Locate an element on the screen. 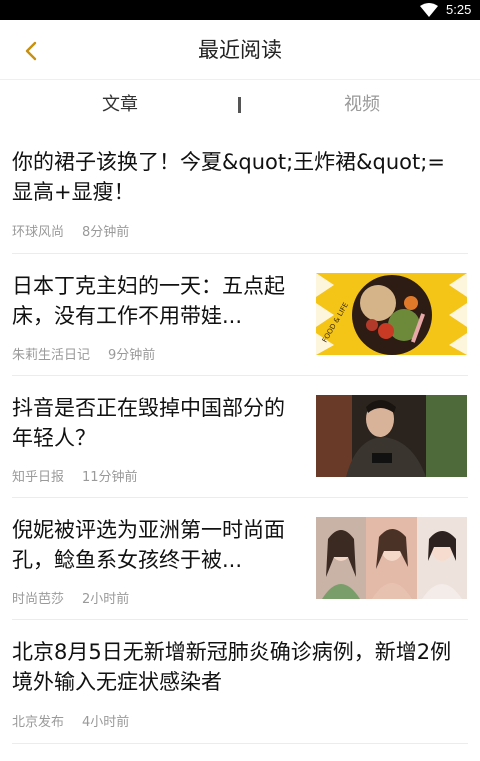 Image resolution: width=480 pixels, height=761 pixels. article-time: 4小时前 is located at coordinates (106, 722).